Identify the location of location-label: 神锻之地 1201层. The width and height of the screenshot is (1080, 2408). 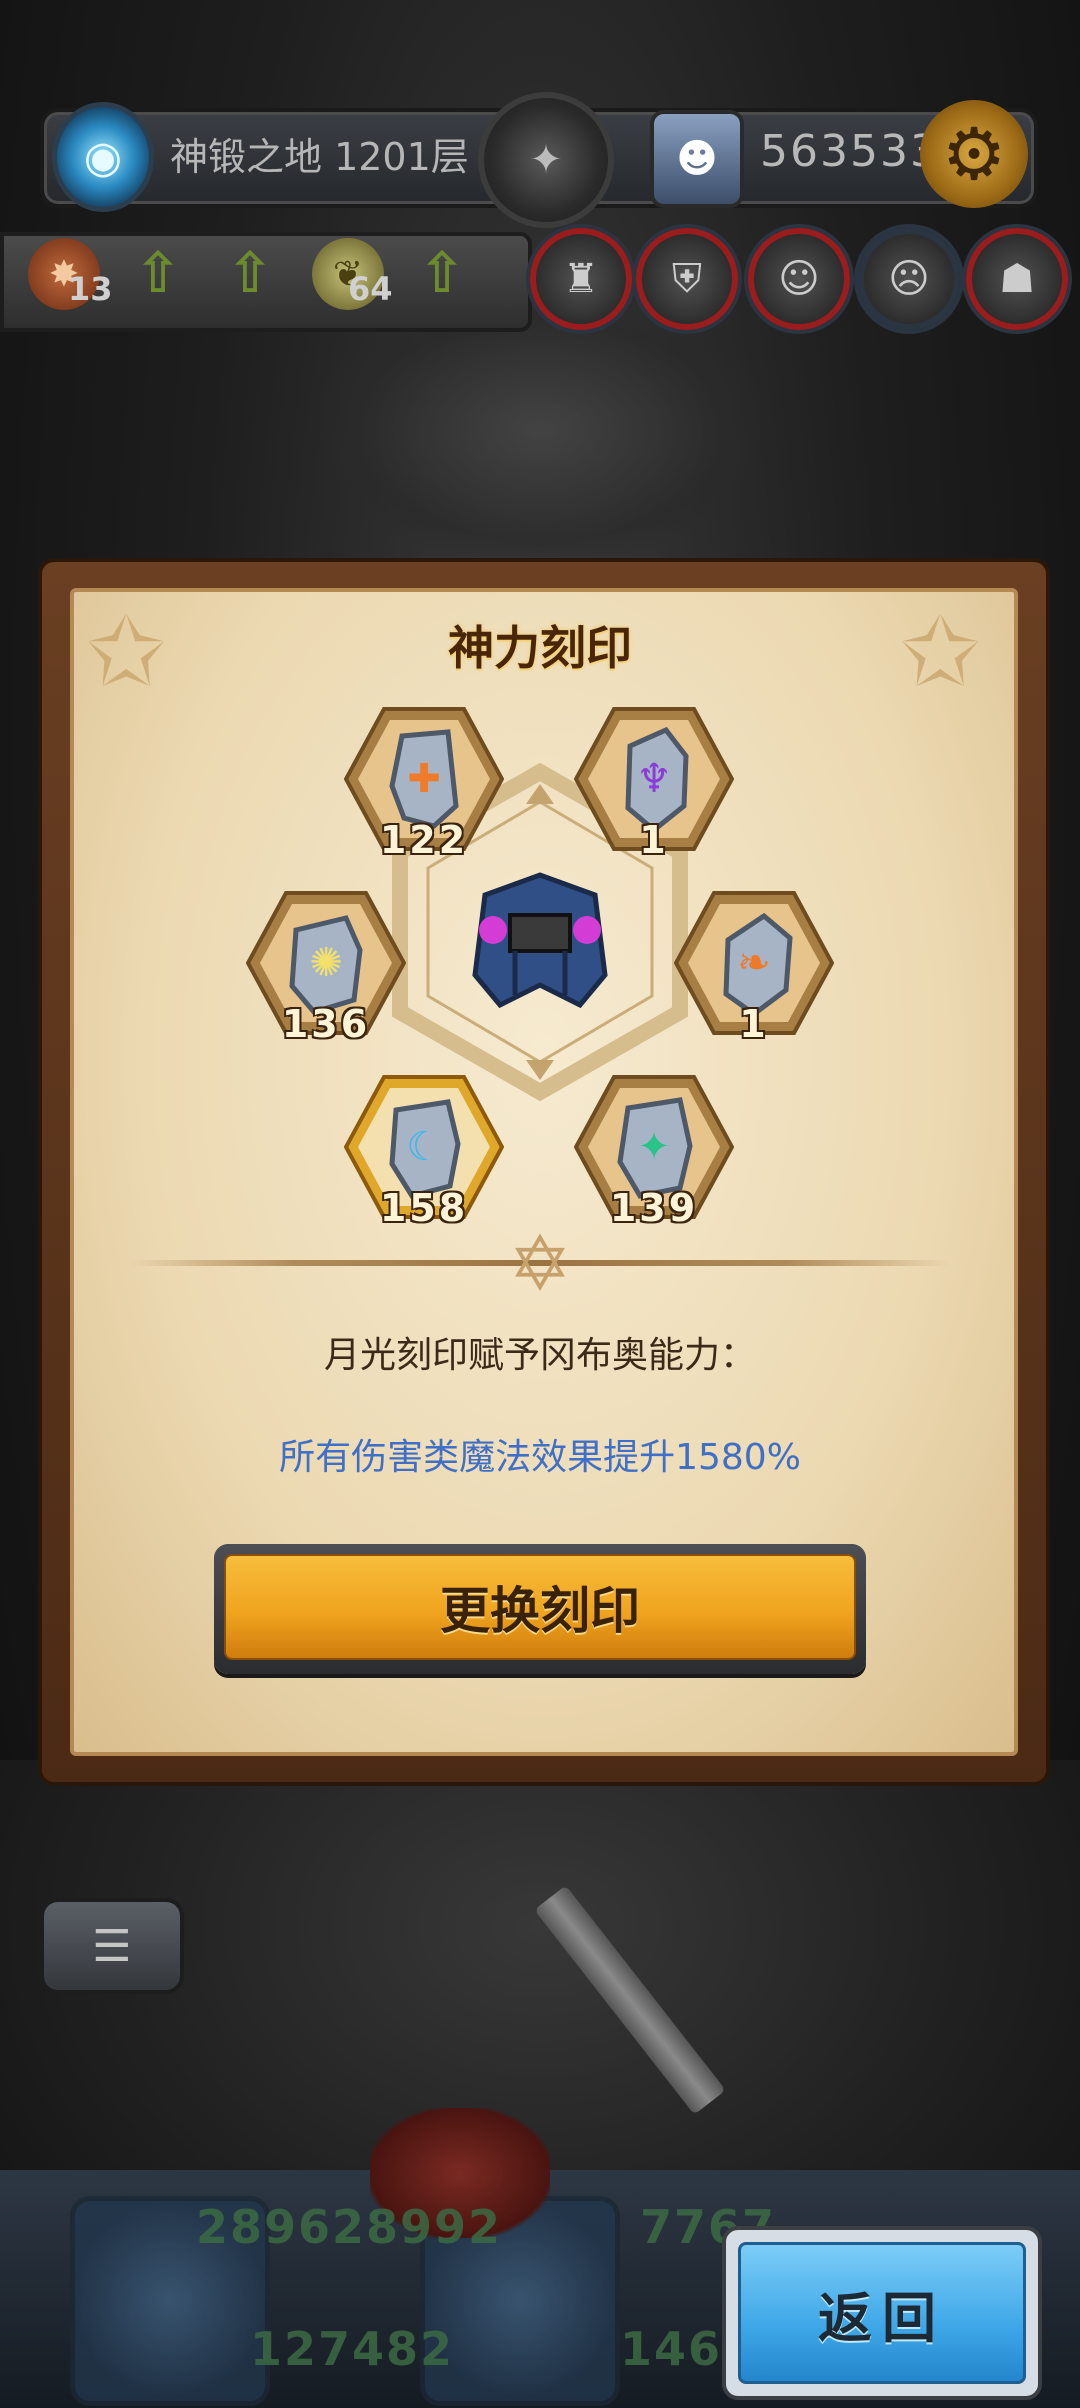
(319, 157).